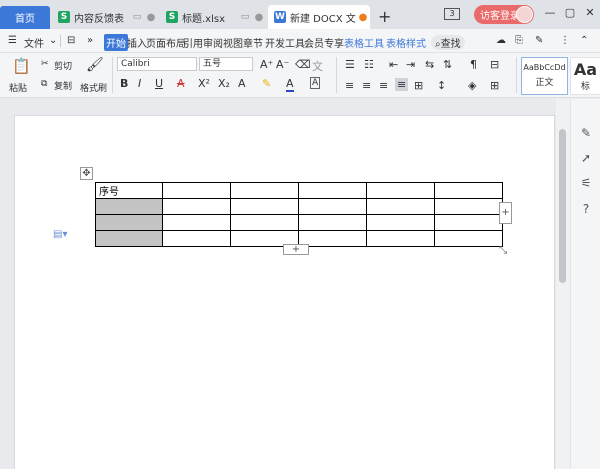 This screenshot has width=600, height=469. I want to click on justify-icon: ≡, so click(402, 84).